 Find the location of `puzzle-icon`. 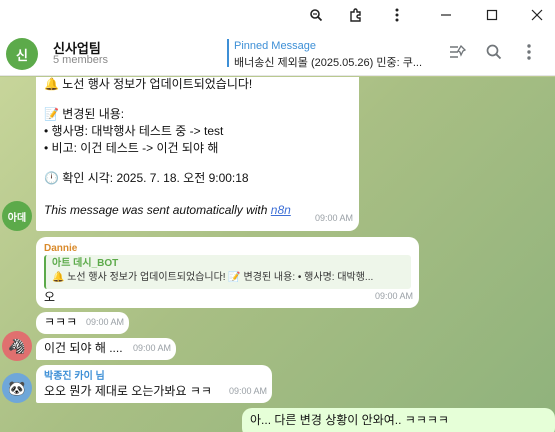

puzzle-icon is located at coordinates (356, 15).